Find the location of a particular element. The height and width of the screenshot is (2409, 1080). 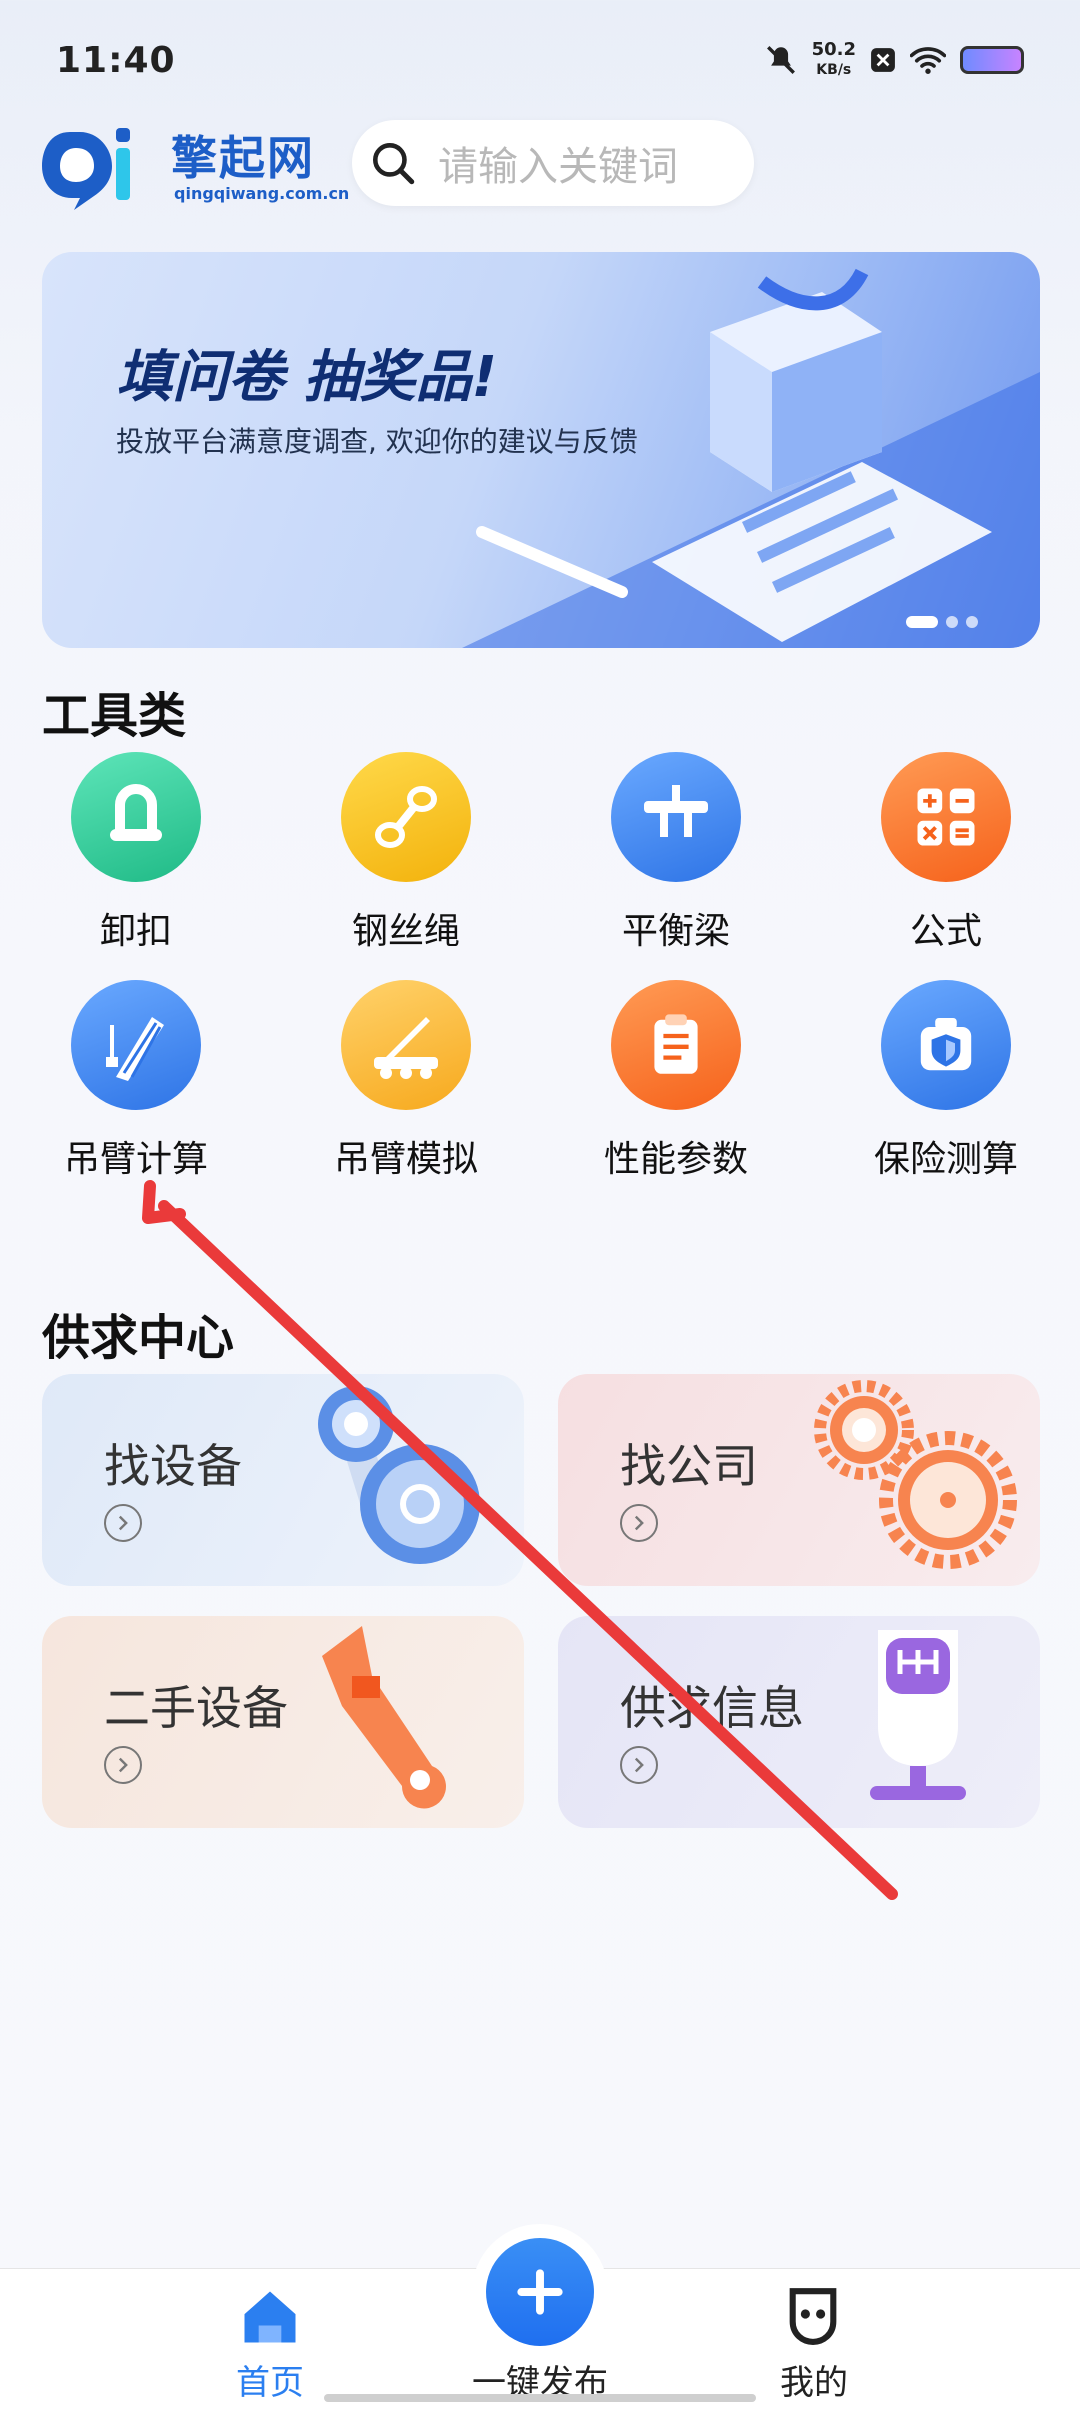

tool-label: 性能参数 is located at coordinates (675, 1159).